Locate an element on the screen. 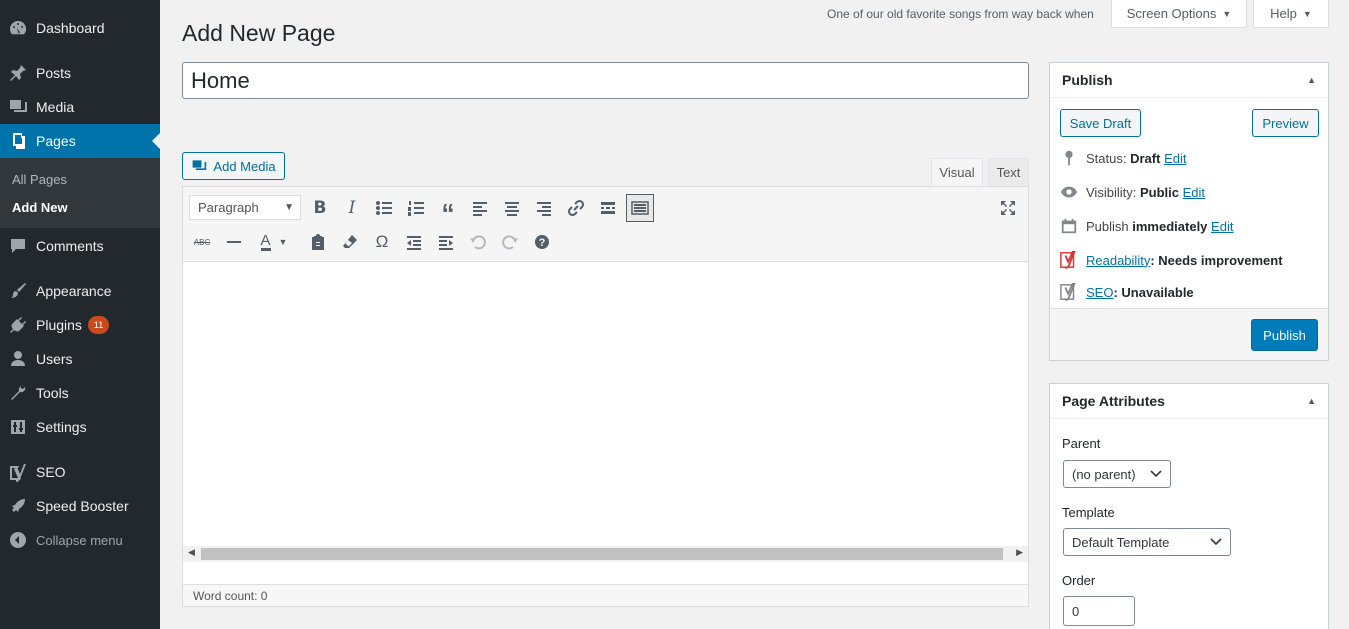 This screenshot has height=629, width=1349. fullscreen-button is located at coordinates (1008, 208).